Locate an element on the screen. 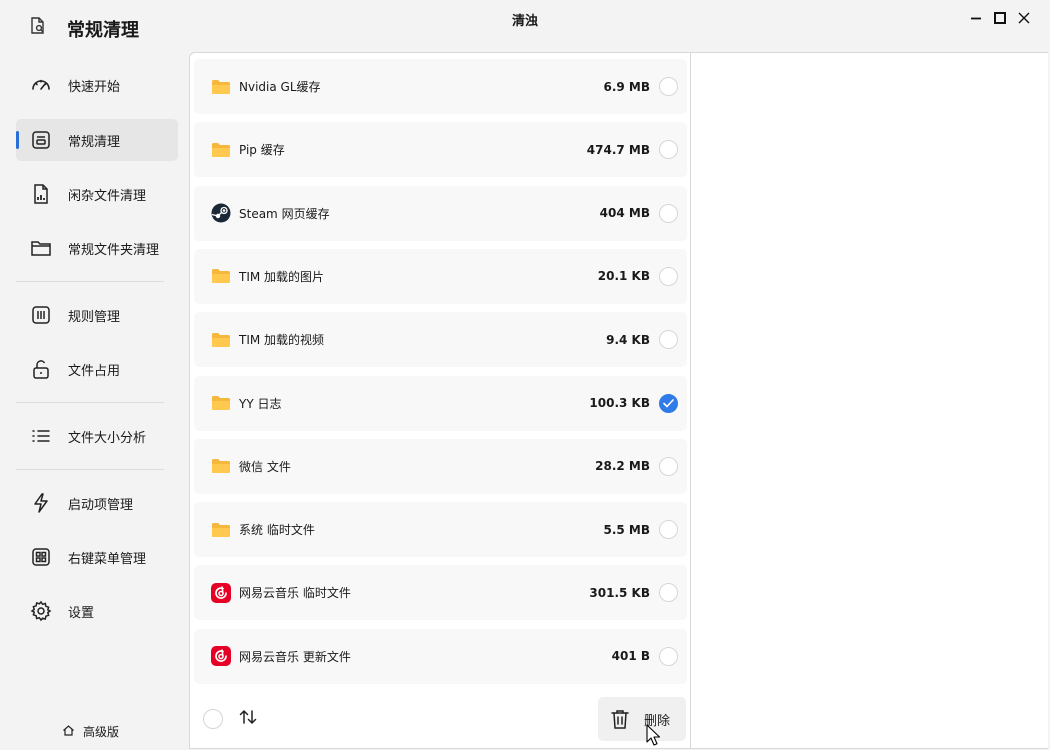 This screenshot has height=750, width=1050. sidebar-item-context-menu: 右键菜单管理 is located at coordinates (97, 557).